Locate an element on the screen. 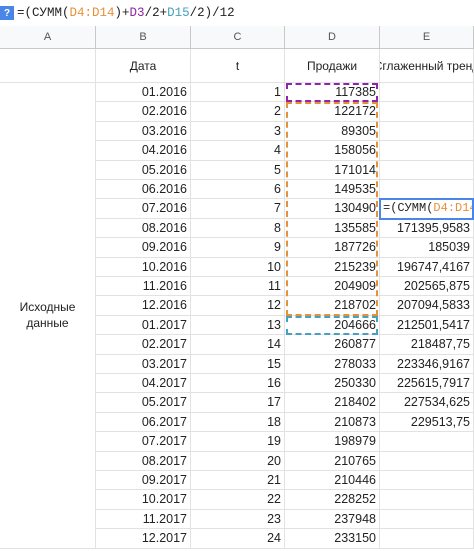  sales-cell: 135585 is located at coordinates (332, 228).